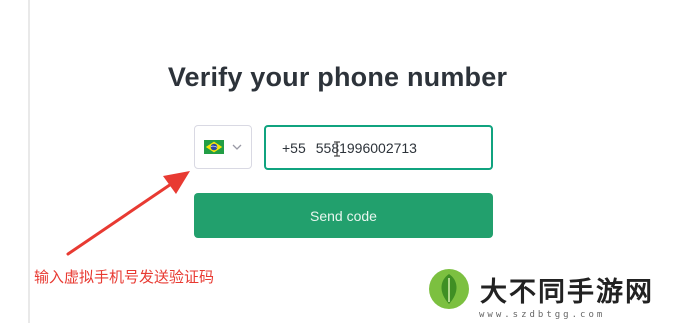 The height and width of the screenshot is (323, 675). I want to click on annotation-text: 输入虚拟手机号发送验证码, so click(124, 277).